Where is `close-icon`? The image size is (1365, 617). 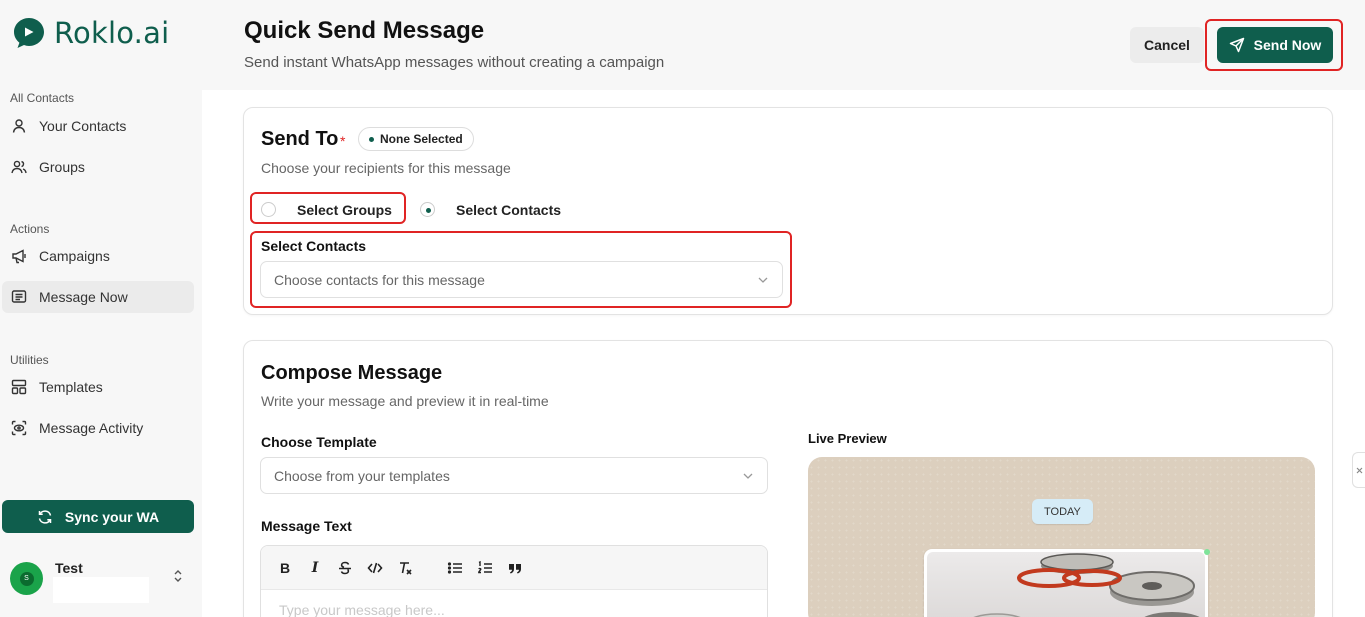 close-icon is located at coordinates (1359, 470).